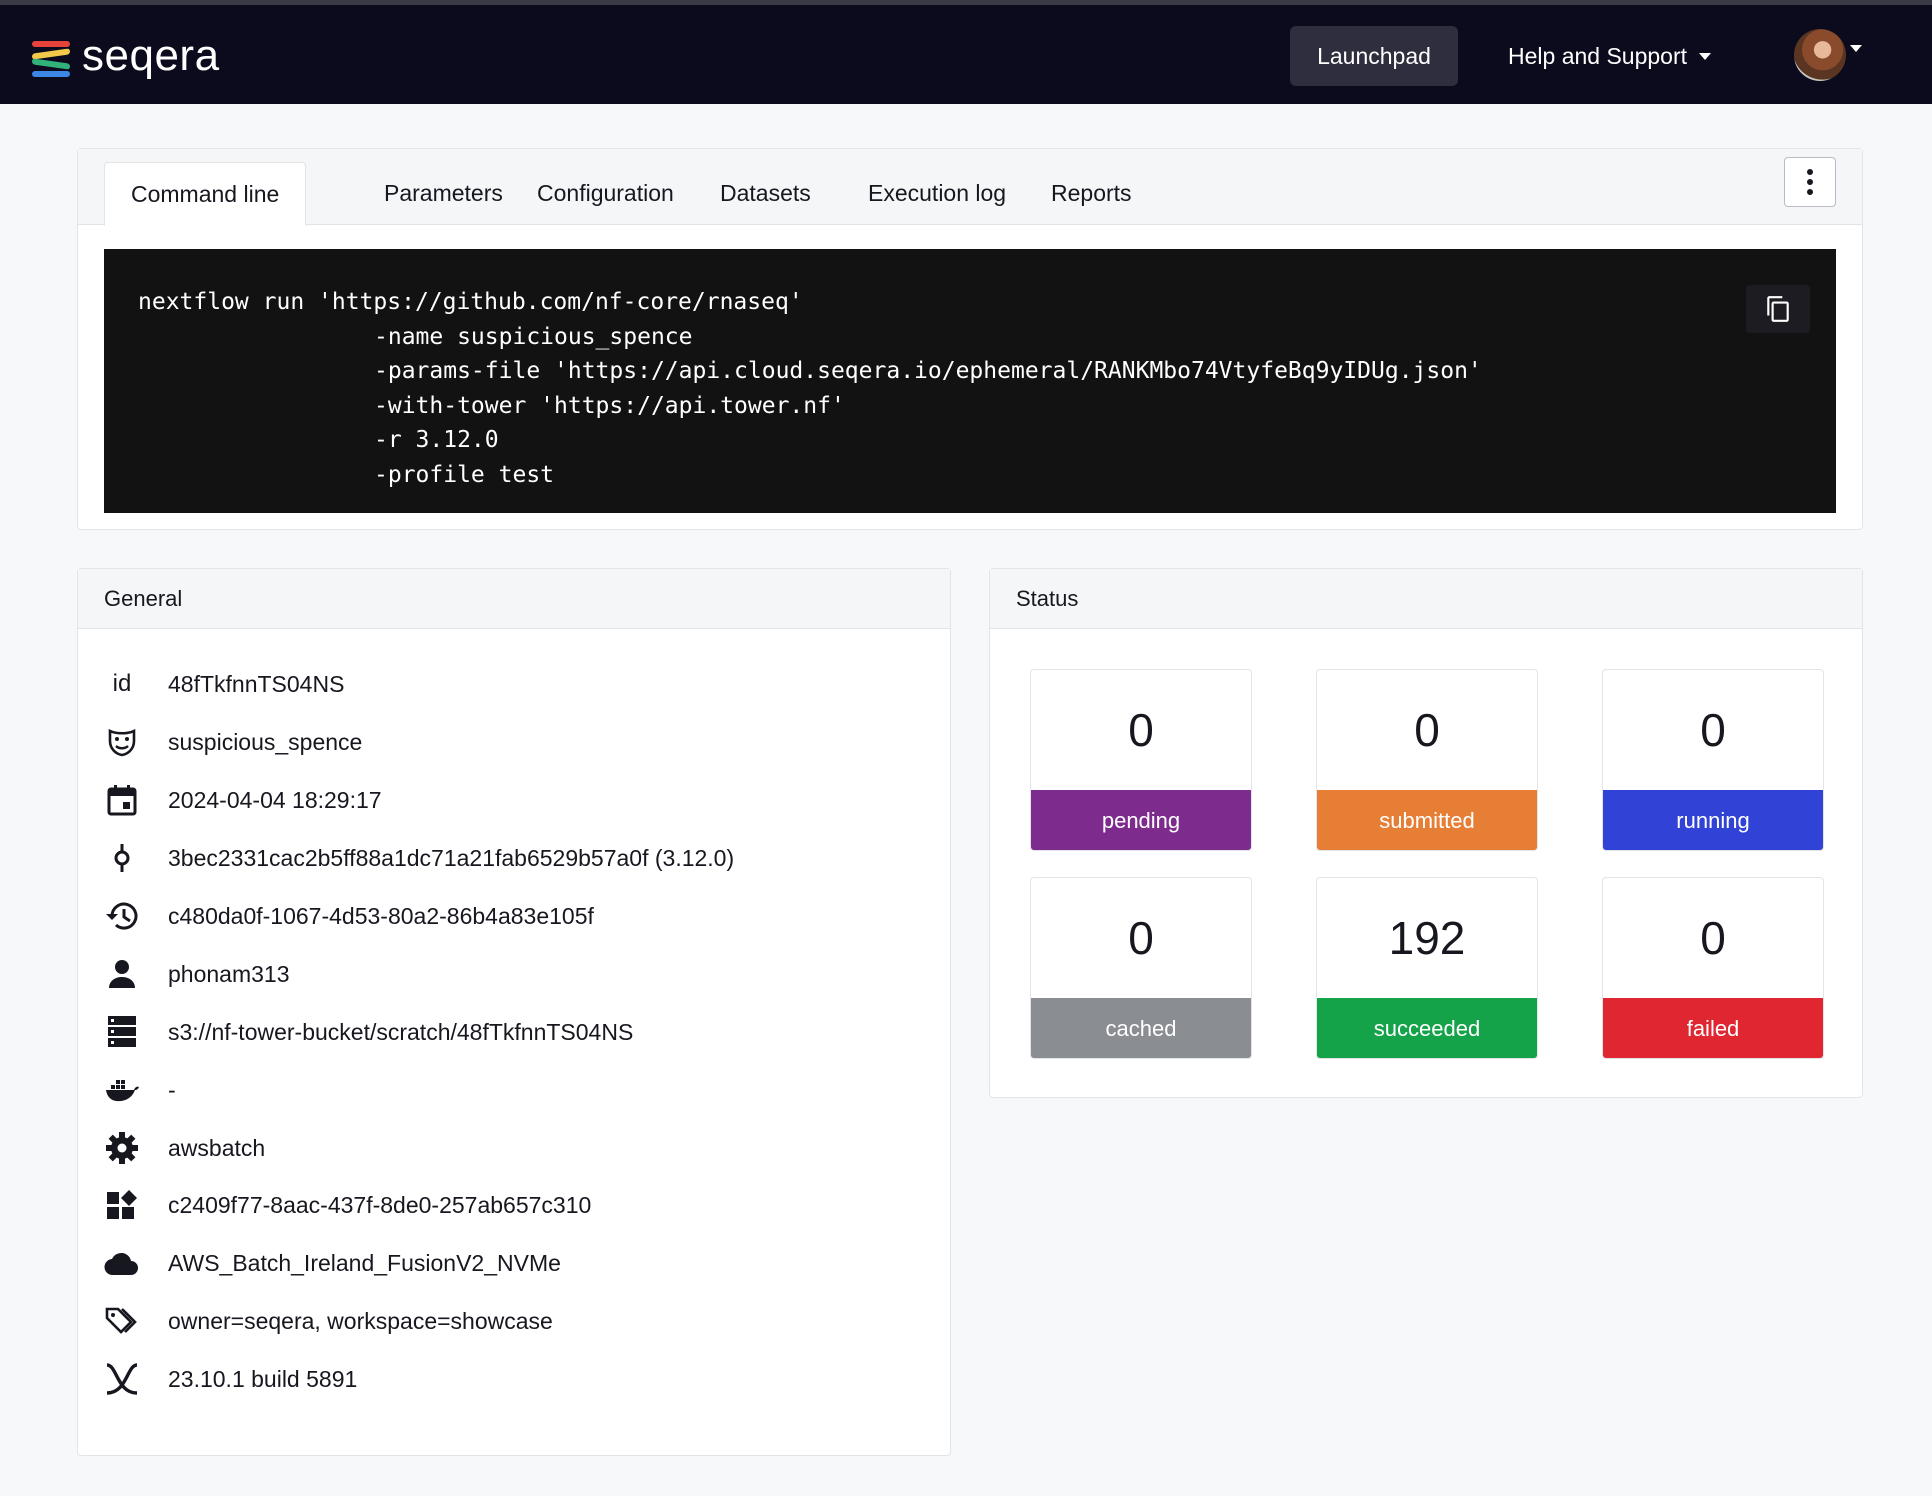  I want to click on succeeded-label: succeeded, so click(1427, 1028).